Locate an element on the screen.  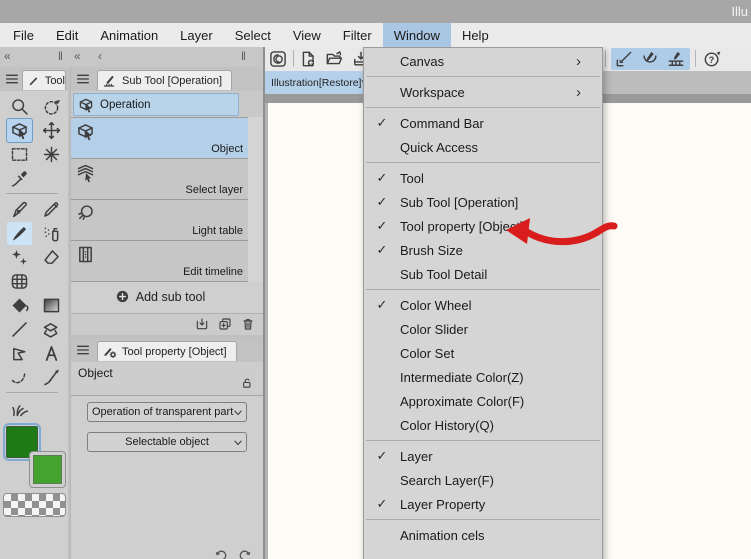
subtool-item-edit-timeline: Edit timeline is located at coordinates (160, 261).